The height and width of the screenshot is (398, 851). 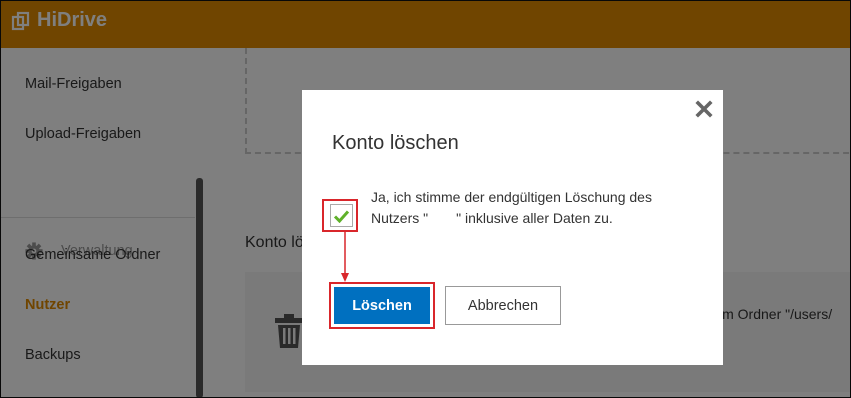 What do you see at coordinates (503, 305) in the screenshot?
I see `cancel-button: Abbrechen` at bounding box center [503, 305].